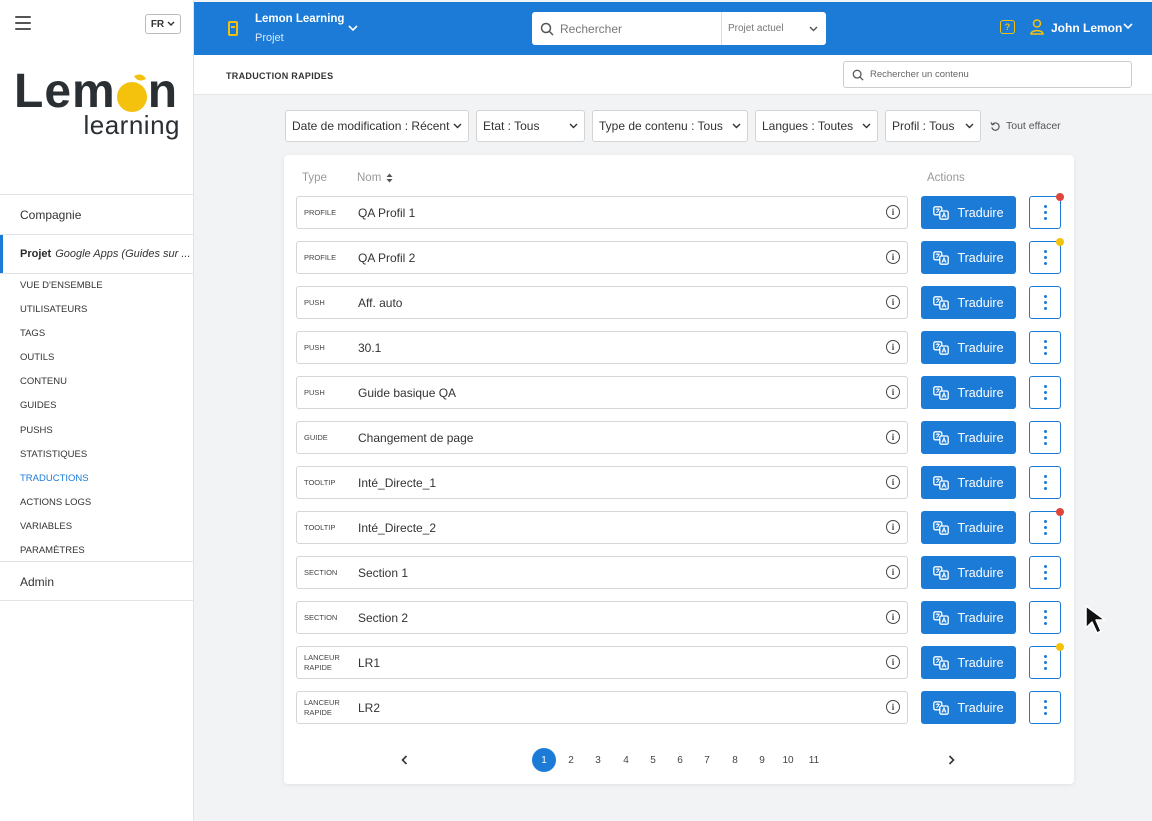  What do you see at coordinates (707, 760) in the screenshot?
I see `page-number: 7` at bounding box center [707, 760].